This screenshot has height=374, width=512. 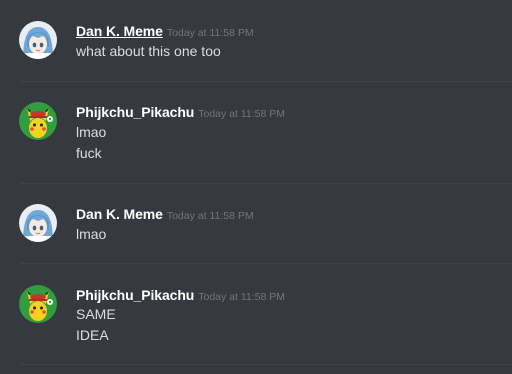 What do you see at coordinates (148, 51) in the screenshot?
I see `message-text: what about this one too` at bounding box center [148, 51].